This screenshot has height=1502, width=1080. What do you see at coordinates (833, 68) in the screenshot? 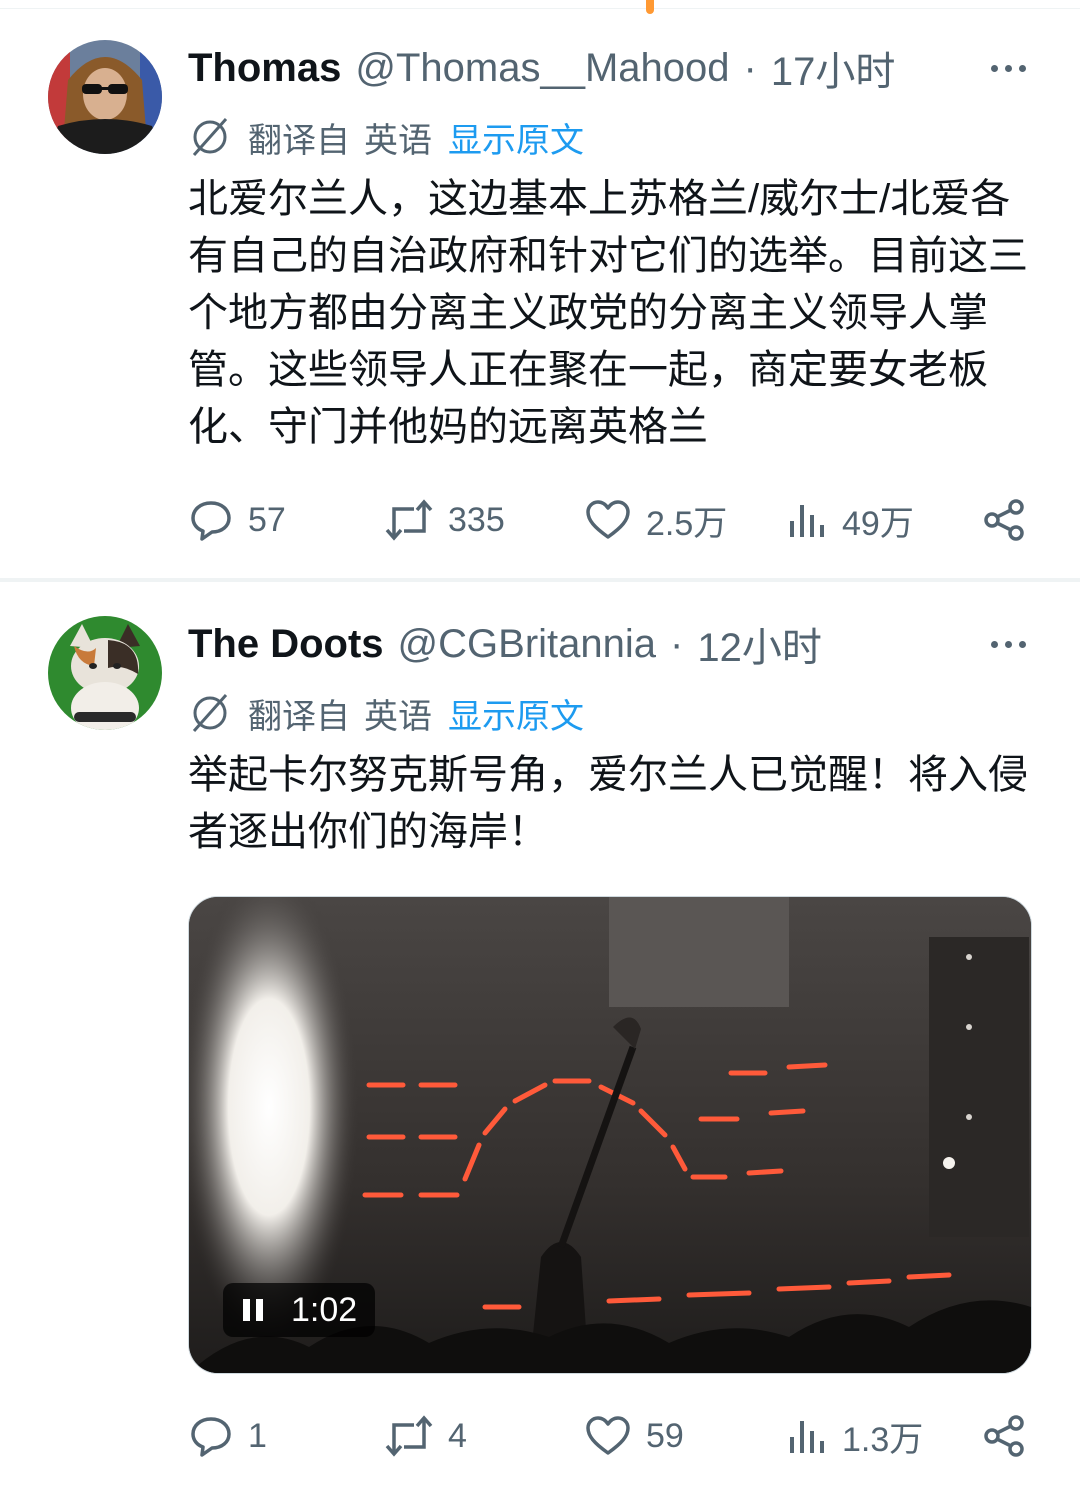
I see `timestamp: 17小时` at bounding box center [833, 68].